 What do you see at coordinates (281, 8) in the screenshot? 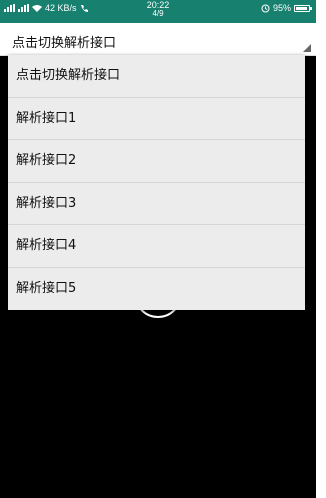
I see `battery-percent: 95%` at bounding box center [281, 8].